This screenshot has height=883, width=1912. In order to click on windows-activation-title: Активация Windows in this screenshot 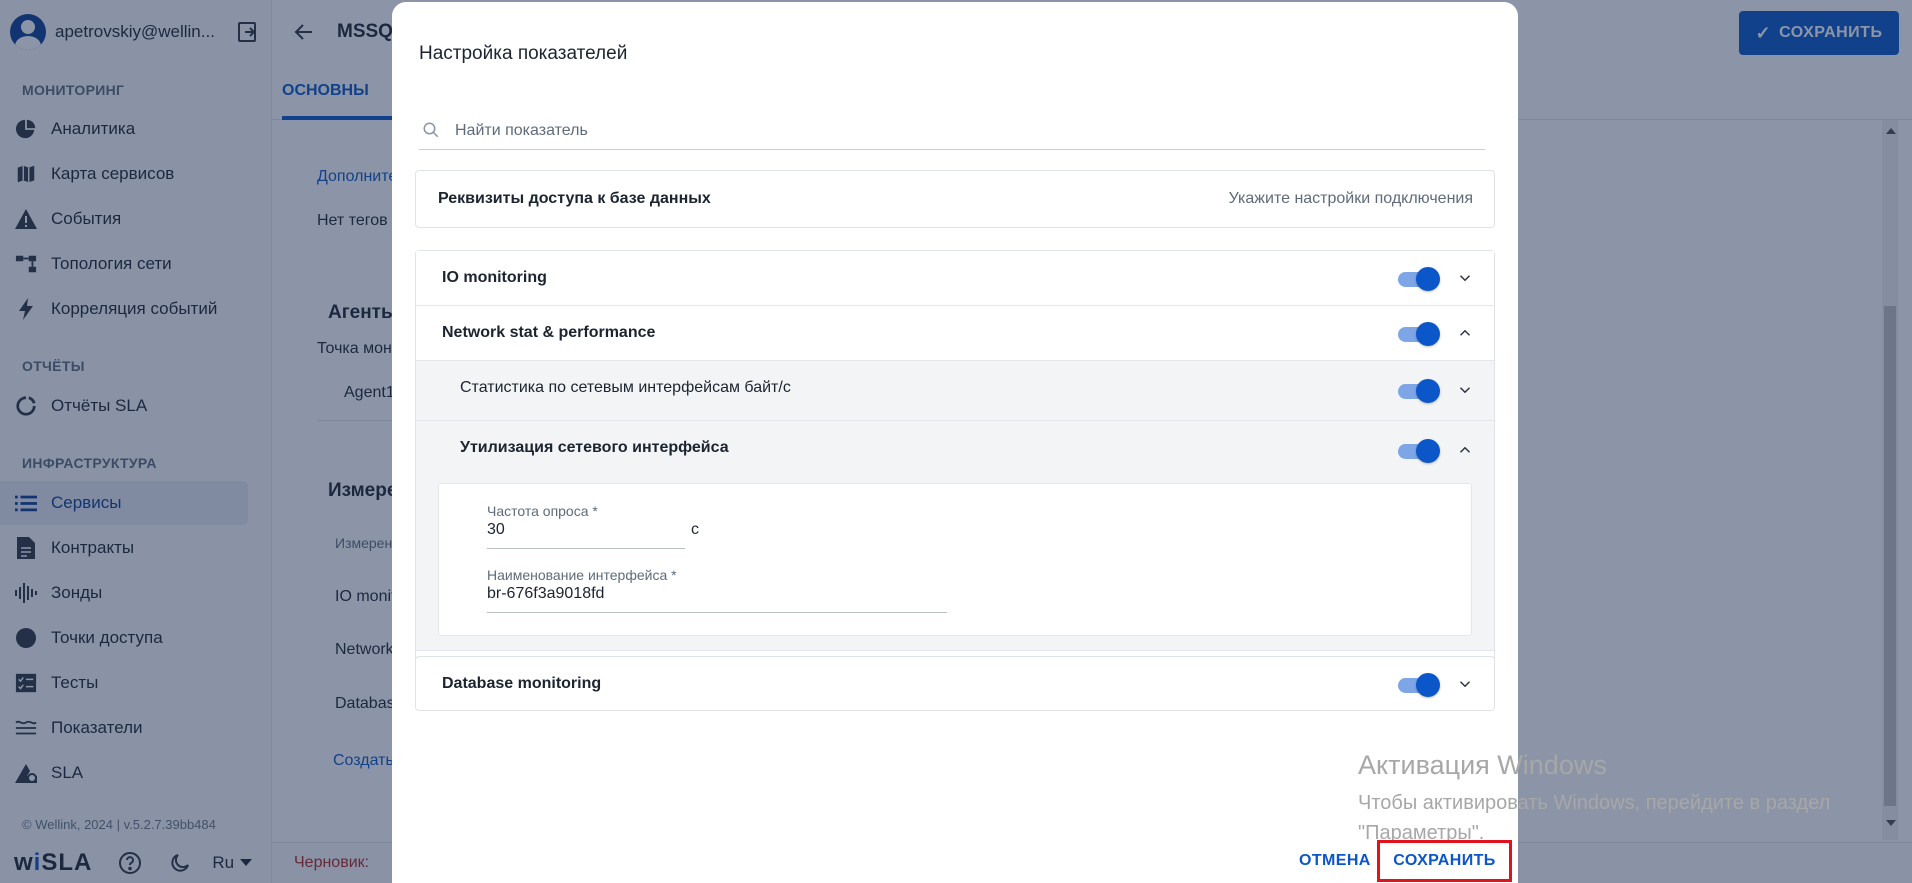, I will do `click(1482, 765)`.